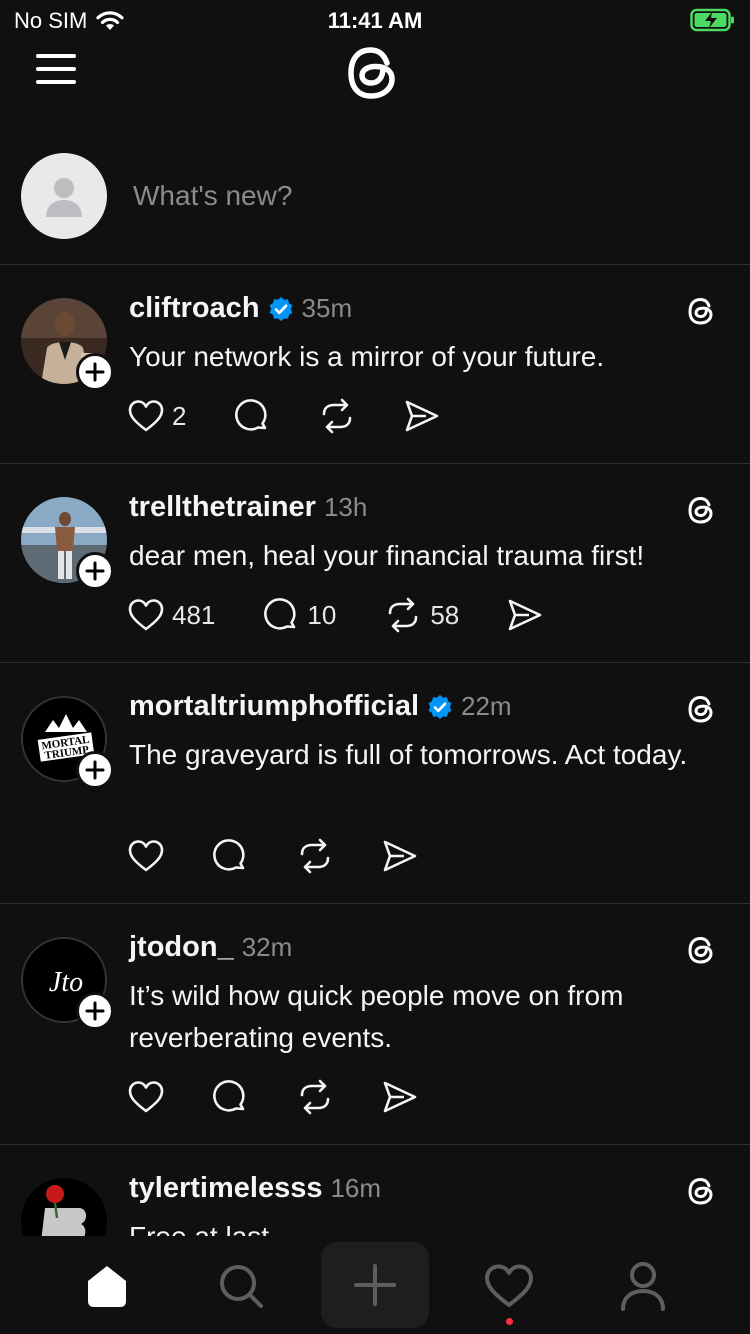 The width and height of the screenshot is (750, 1334). What do you see at coordinates (359, 615) in the screenshot?
I see `post-actions: 481 10 58` at bounding box center [359, 615].